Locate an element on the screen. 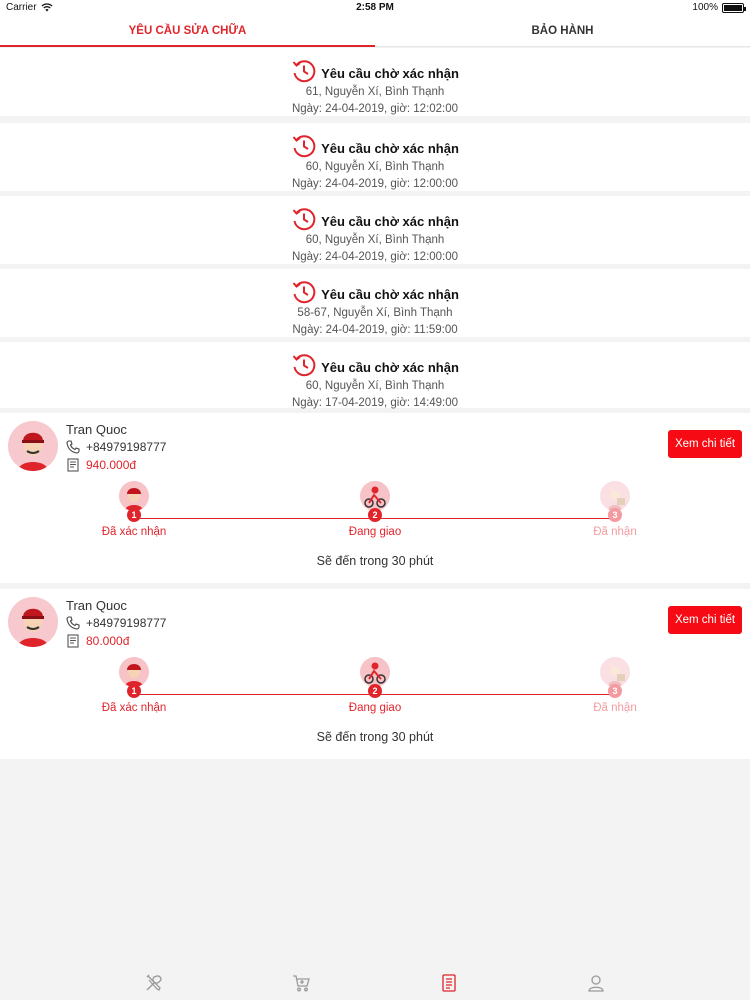 Image resolution: width=750 pixels, height=1000 pixels. document-icon is located at coordinates (449, 983).